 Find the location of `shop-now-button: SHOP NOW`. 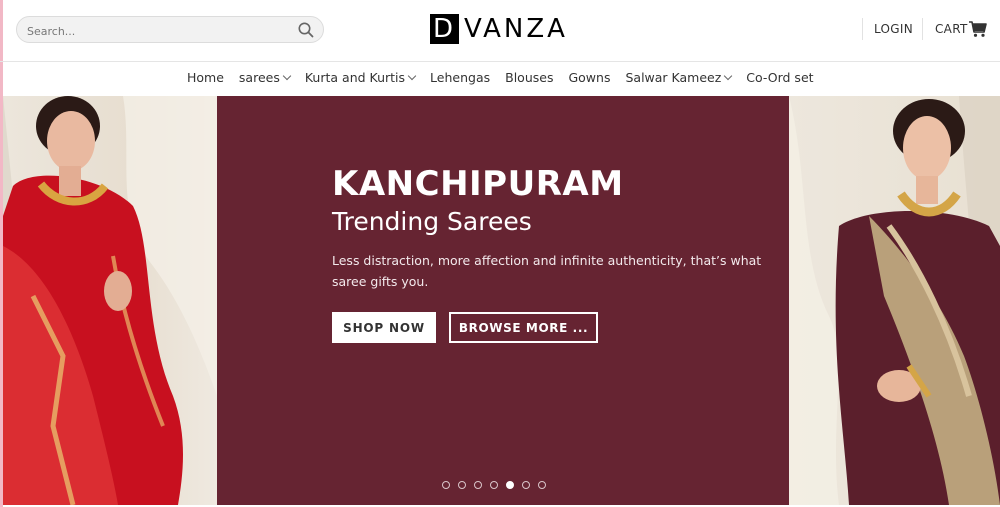

shop-now-button: SHOP NOW is located at coordinates (384, 327).